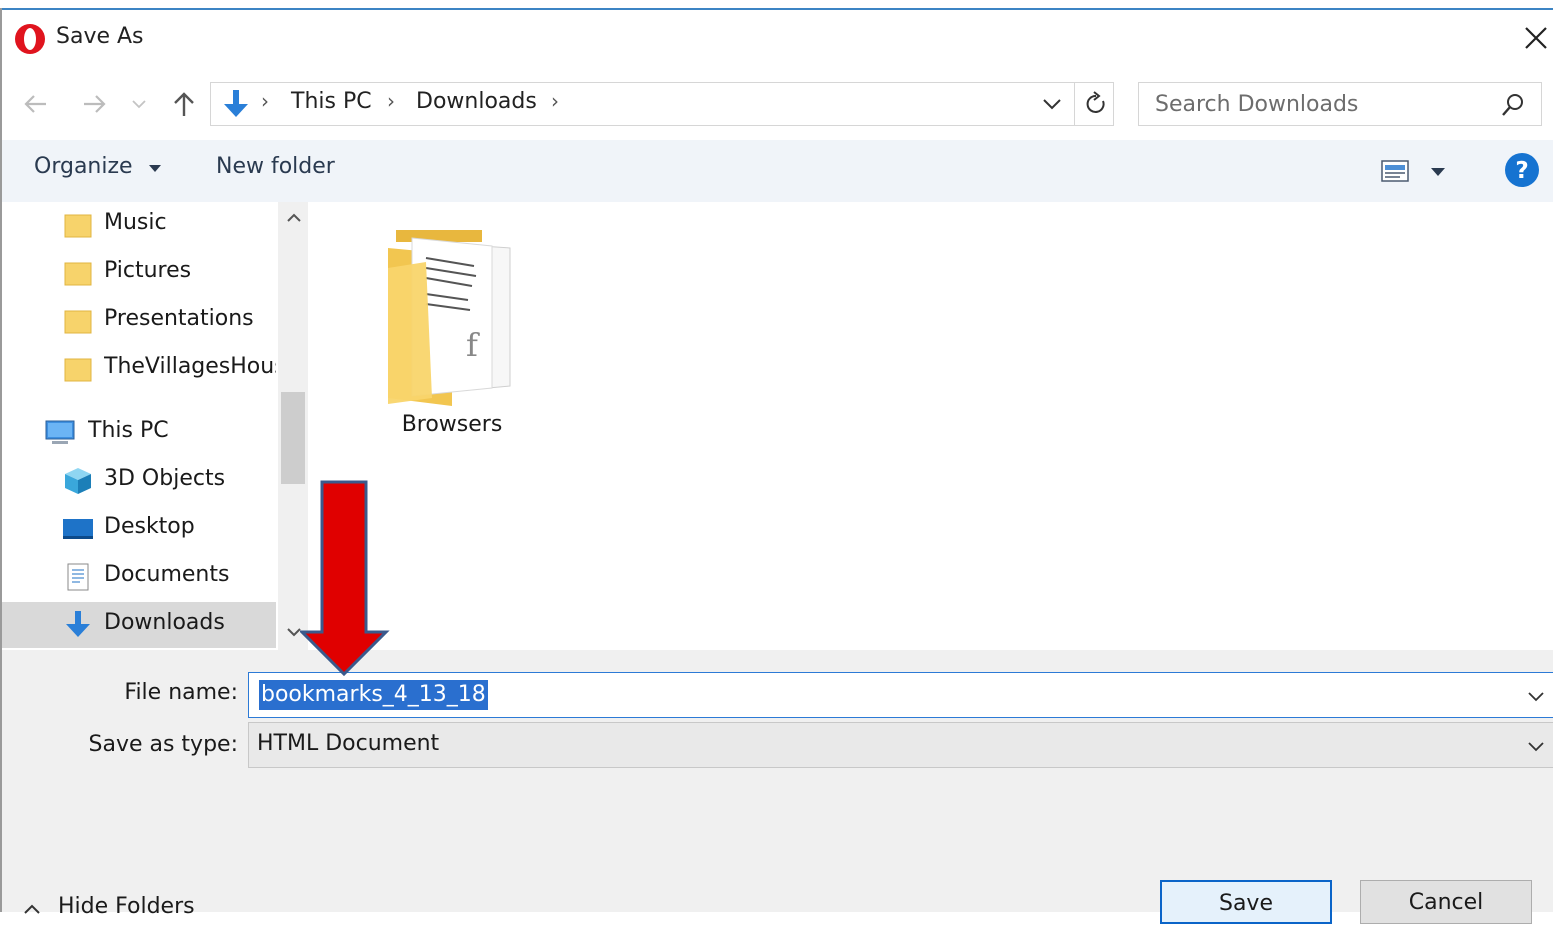 The width and height of the screenshot is (1553, 926). What do you see at coordinates (331, 101) in the screenshot?
I see `breadcrumb-this-pc: This PC` at bounding box center [331, 101].